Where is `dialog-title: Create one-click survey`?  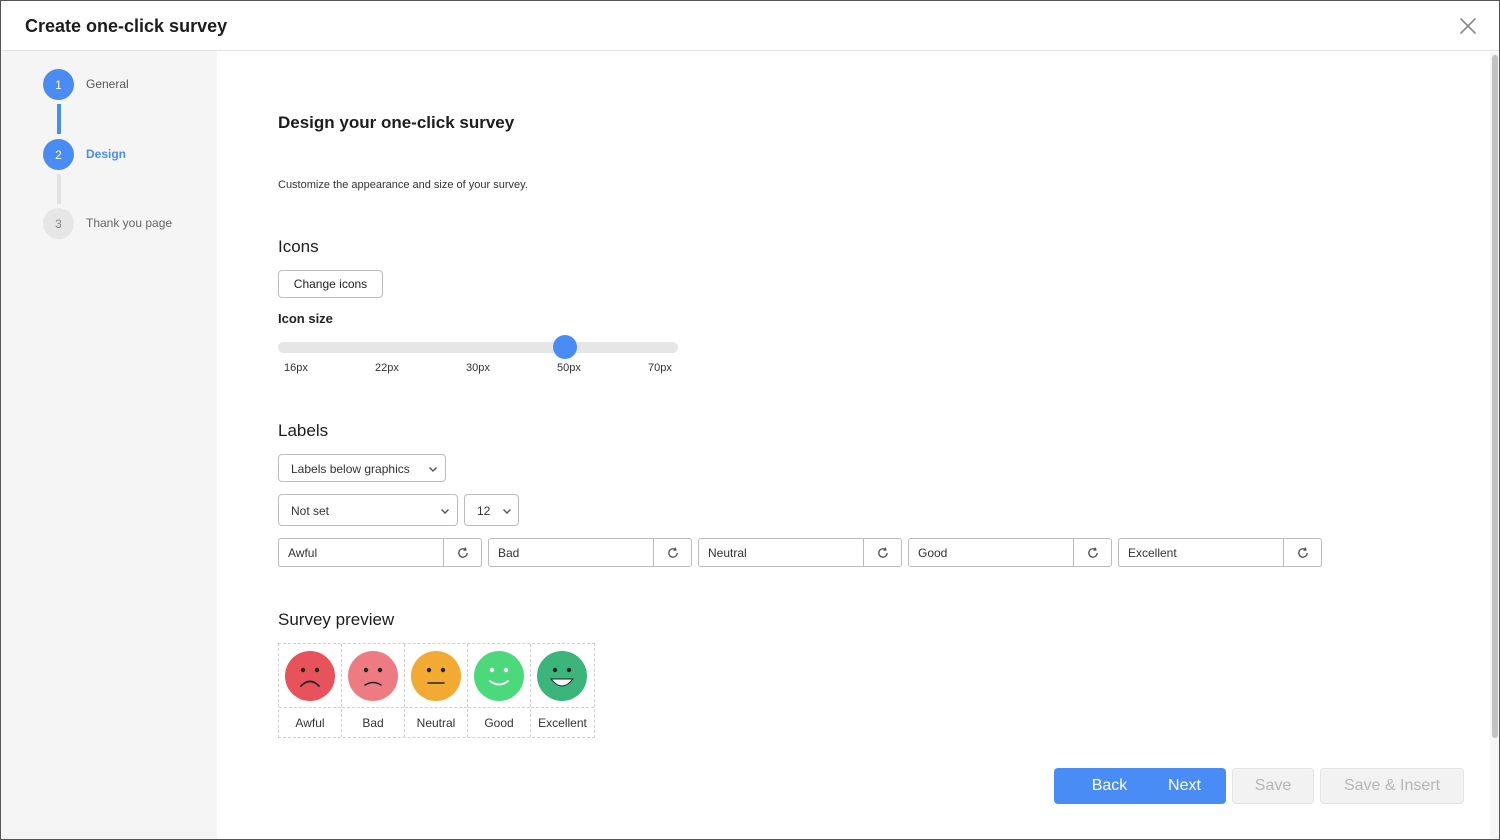 dialog-title: Create one-click survey is located at coordinates (126, 26).